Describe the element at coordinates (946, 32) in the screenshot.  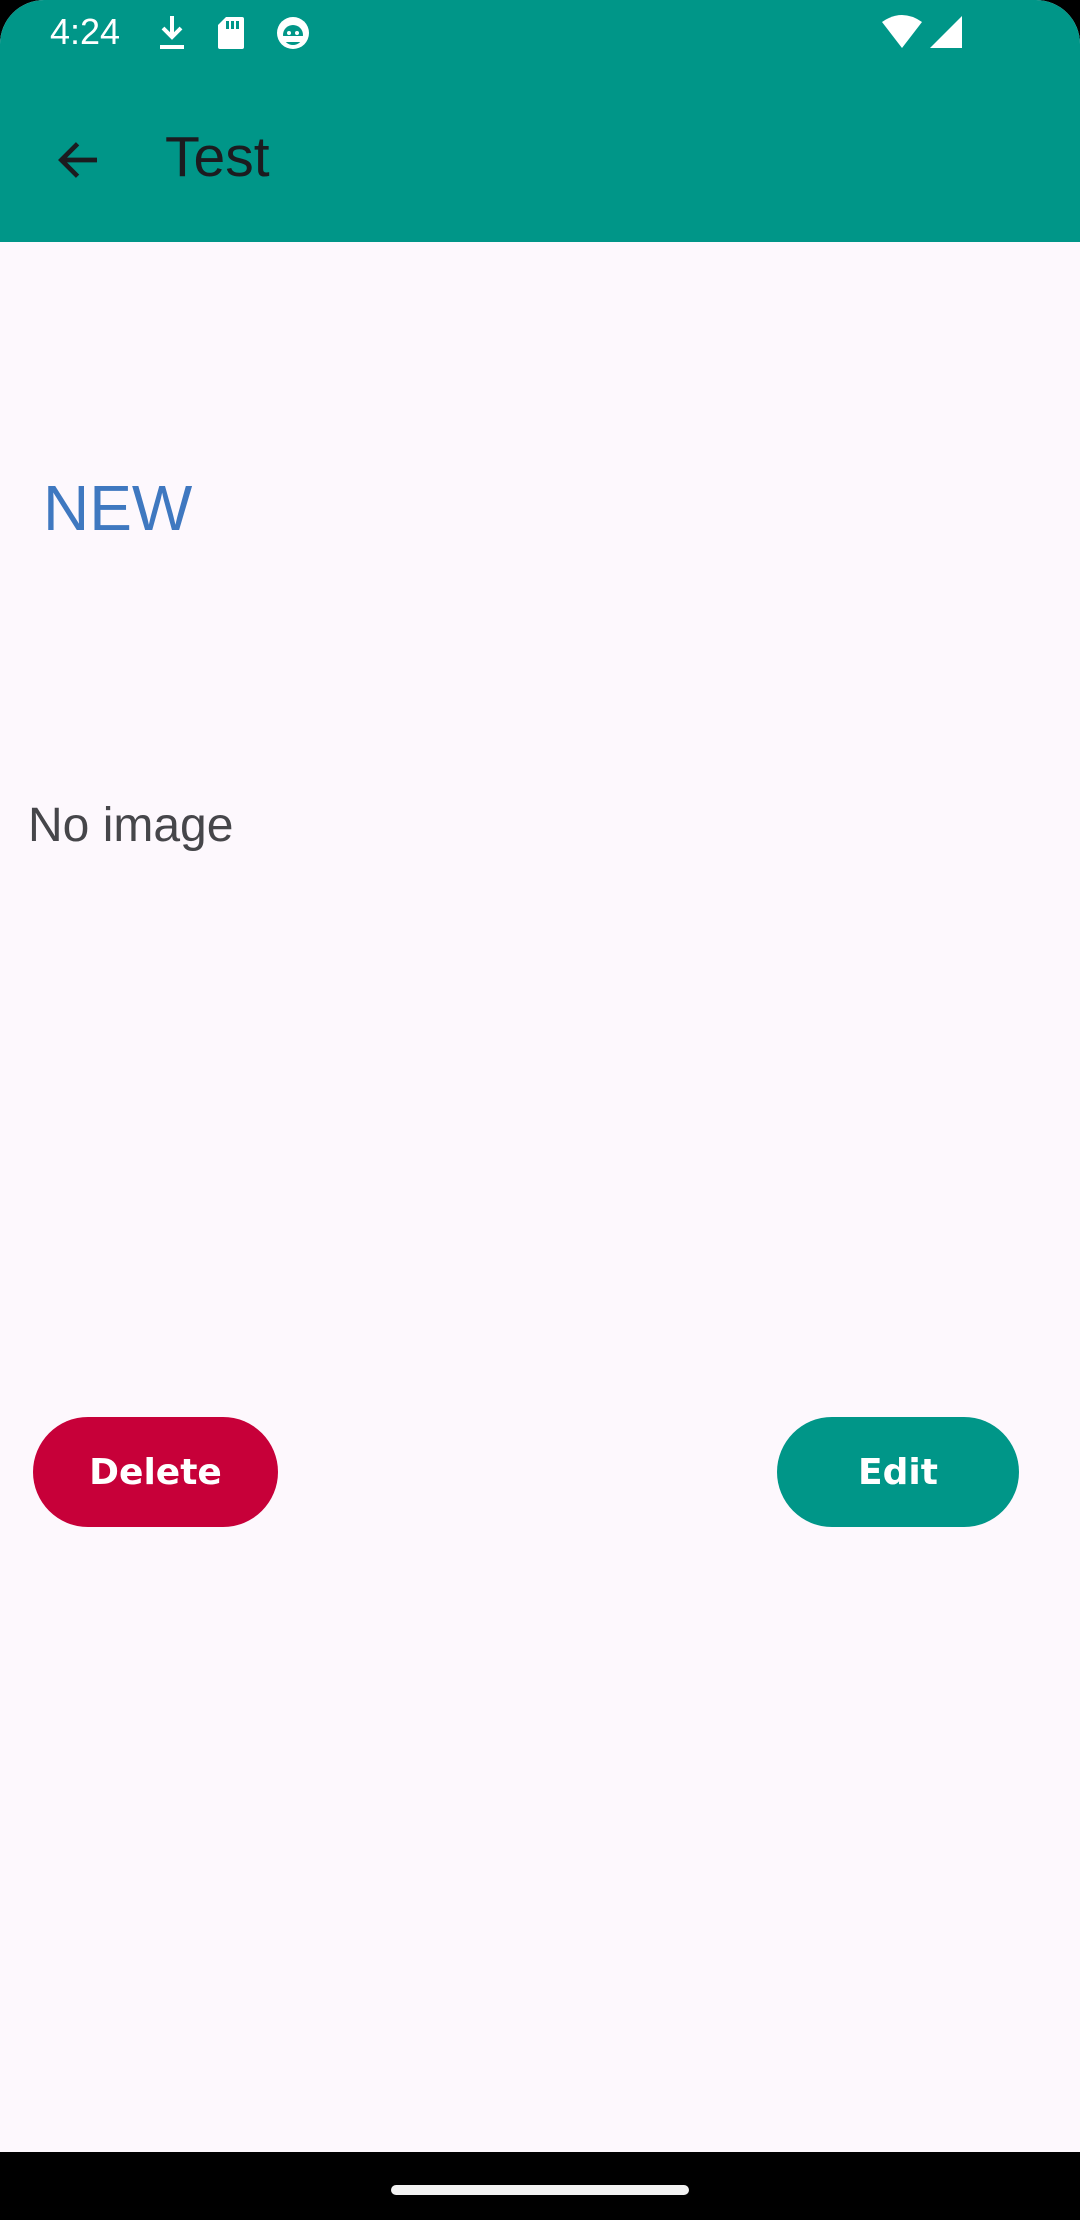
I see `signal-icon` at that location.